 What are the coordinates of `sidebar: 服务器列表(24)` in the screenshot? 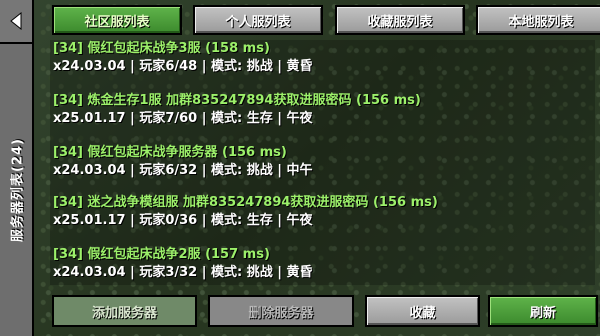 It's located at (17, 168).